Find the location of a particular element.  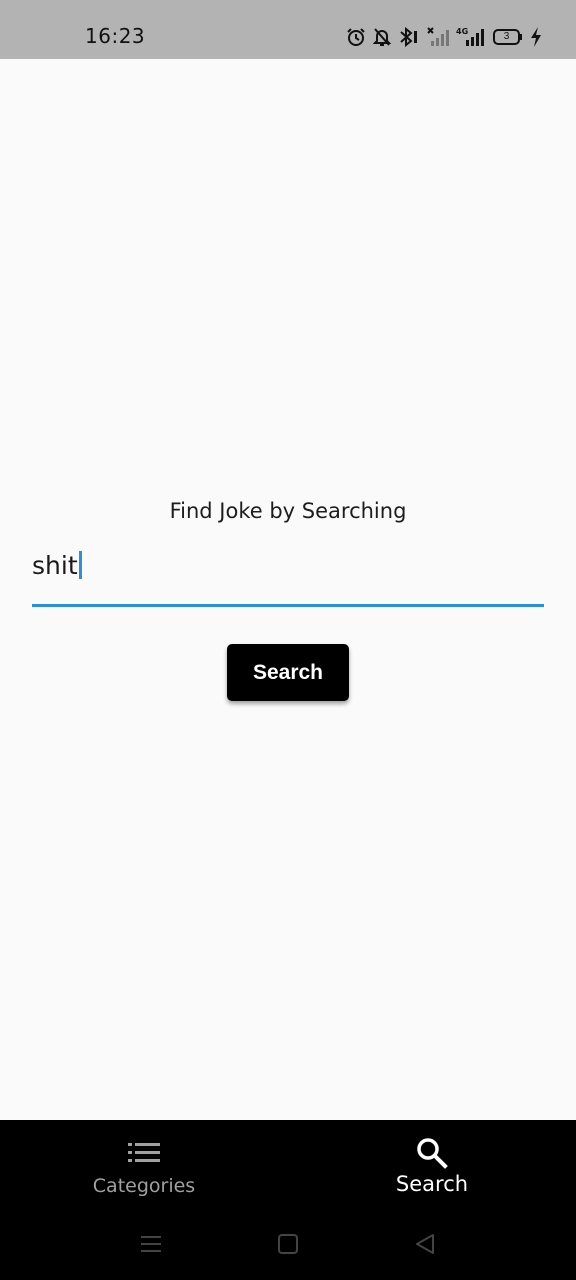

notifications-off-icon is located at coordinates (382, 37).